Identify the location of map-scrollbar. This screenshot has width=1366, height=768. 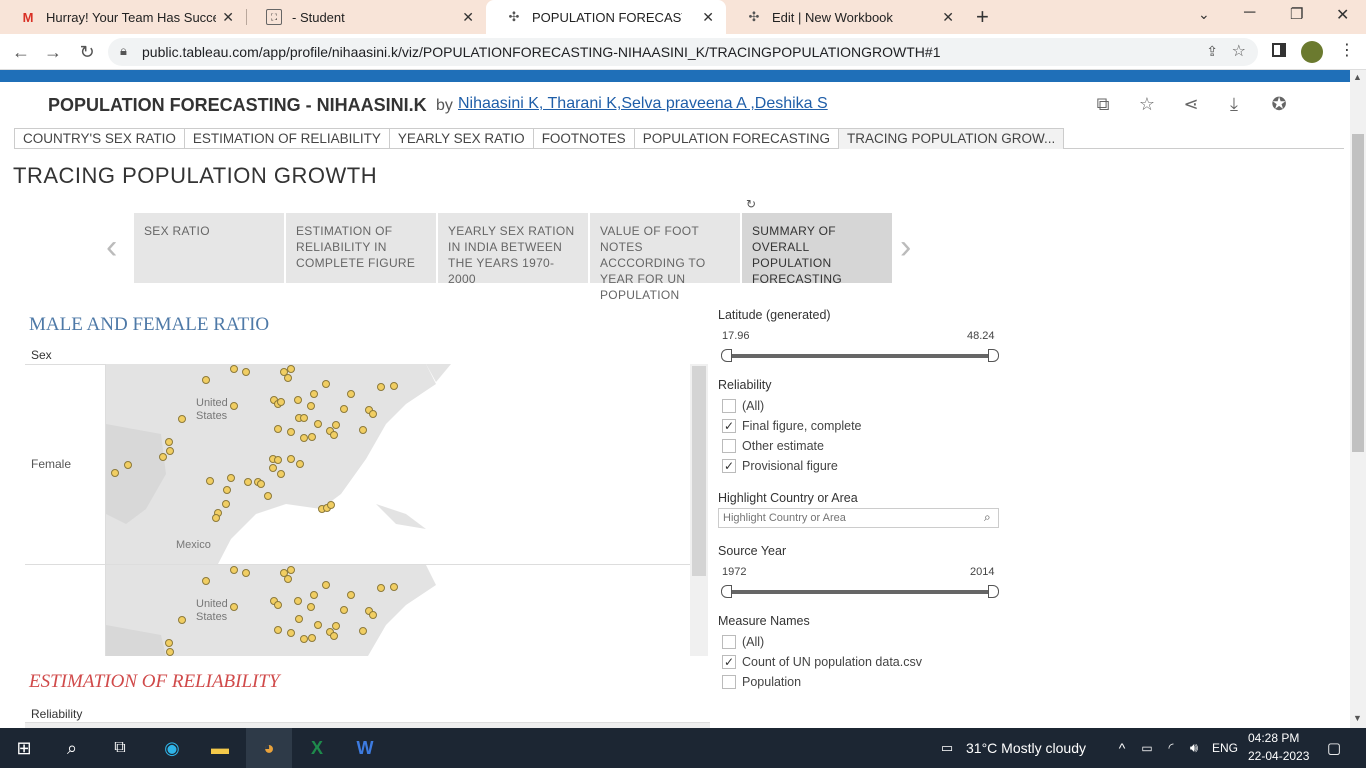
(699, 510).